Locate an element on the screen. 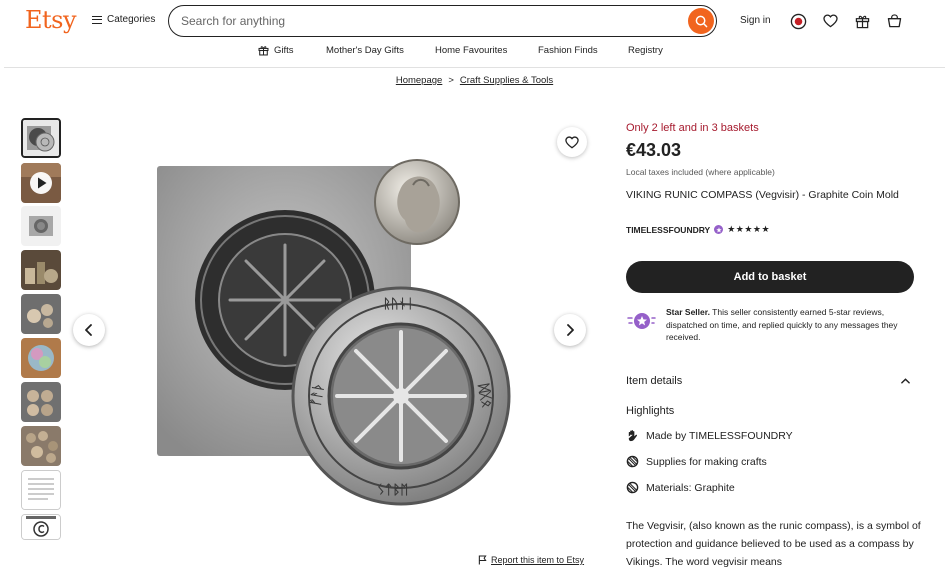 This screenshot has width=949, height=567. highlight-made-by: Made by TIMELESSFOUNDRY is located at coordinates (709, 435).